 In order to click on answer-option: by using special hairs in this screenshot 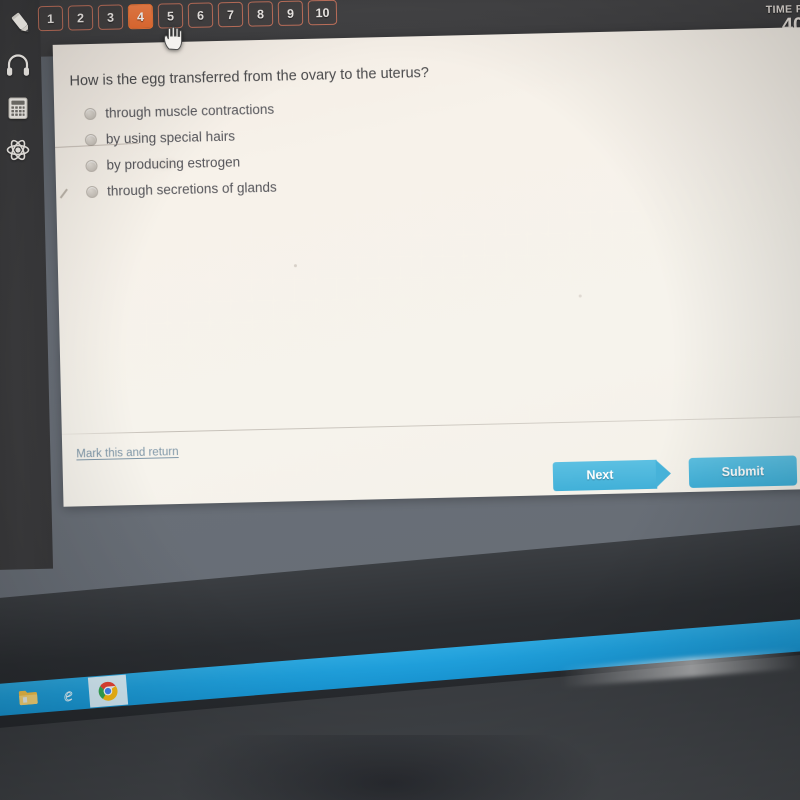, I will do `click(442, 131)`.